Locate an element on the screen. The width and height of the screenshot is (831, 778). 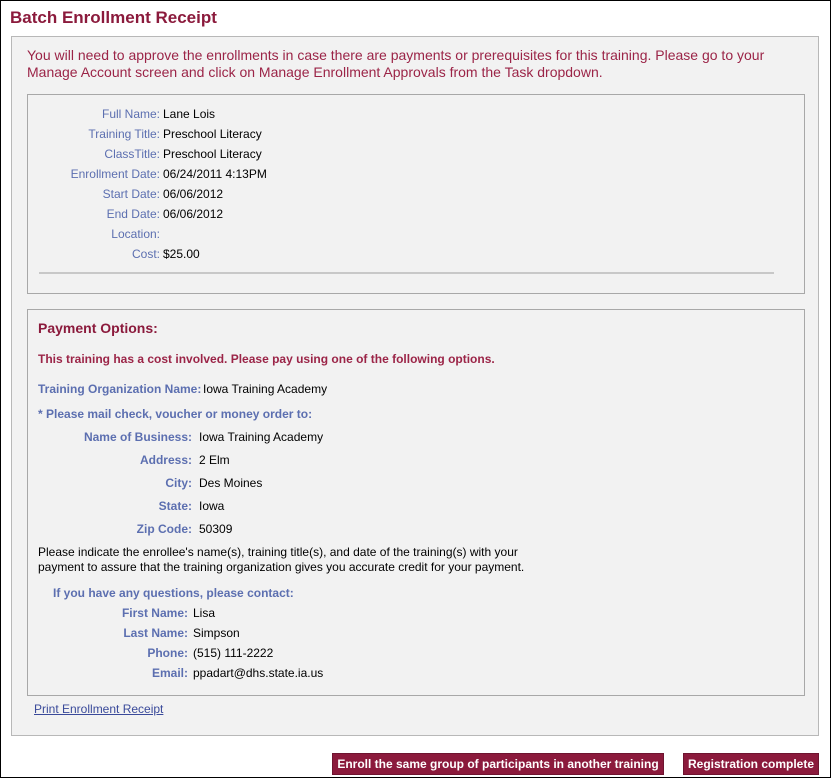
detail-label: Start Date: is located at coordinates (131, 194).